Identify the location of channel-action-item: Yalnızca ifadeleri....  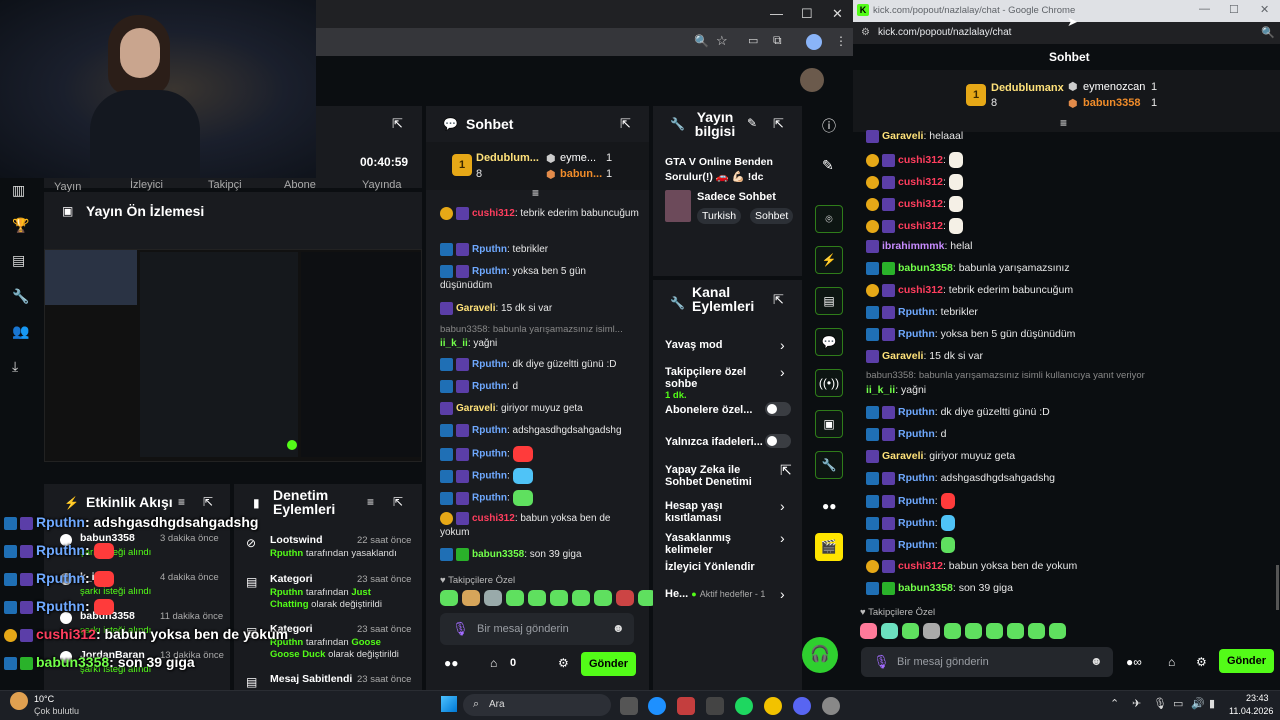
(720, 442).